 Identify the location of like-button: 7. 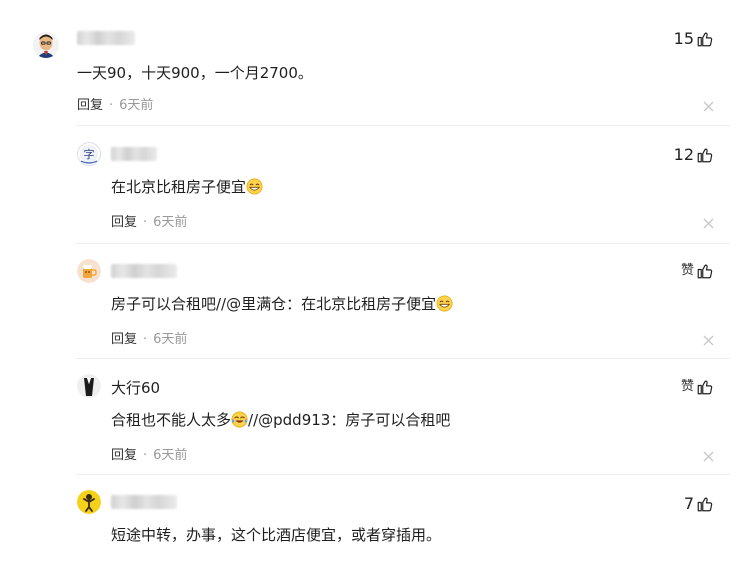
(699, 504).